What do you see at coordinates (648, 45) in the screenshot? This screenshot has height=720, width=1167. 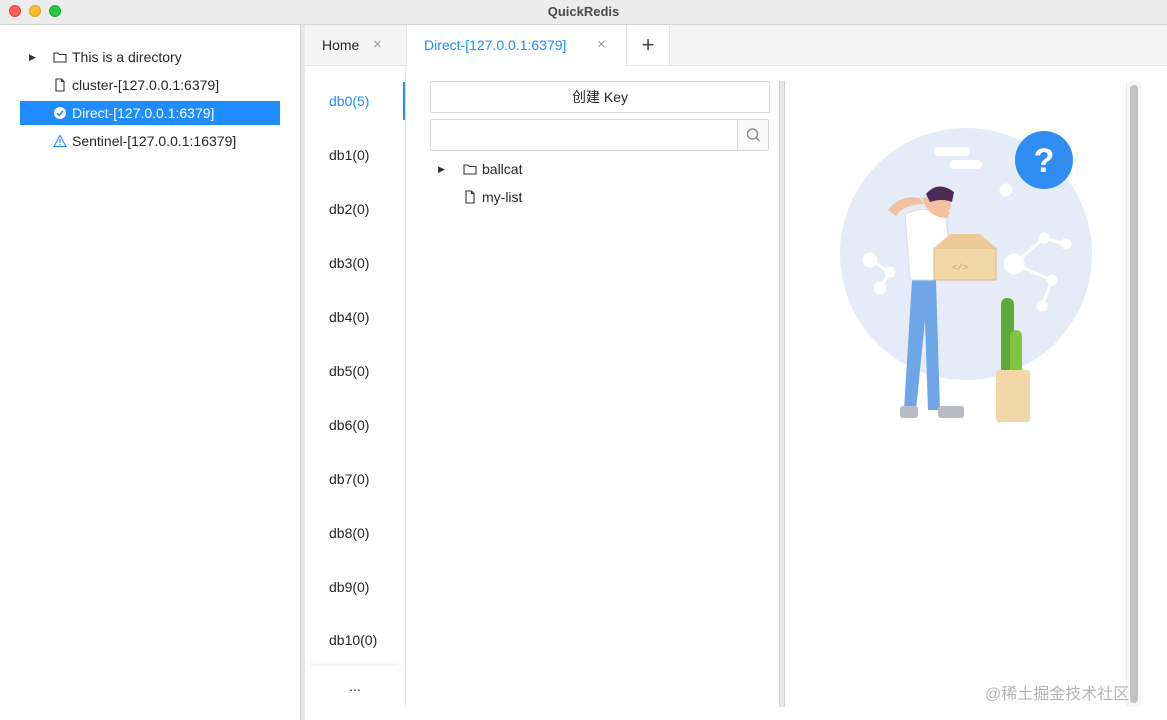 I see `add-tab-button: +` at bounding box center [648, 45].